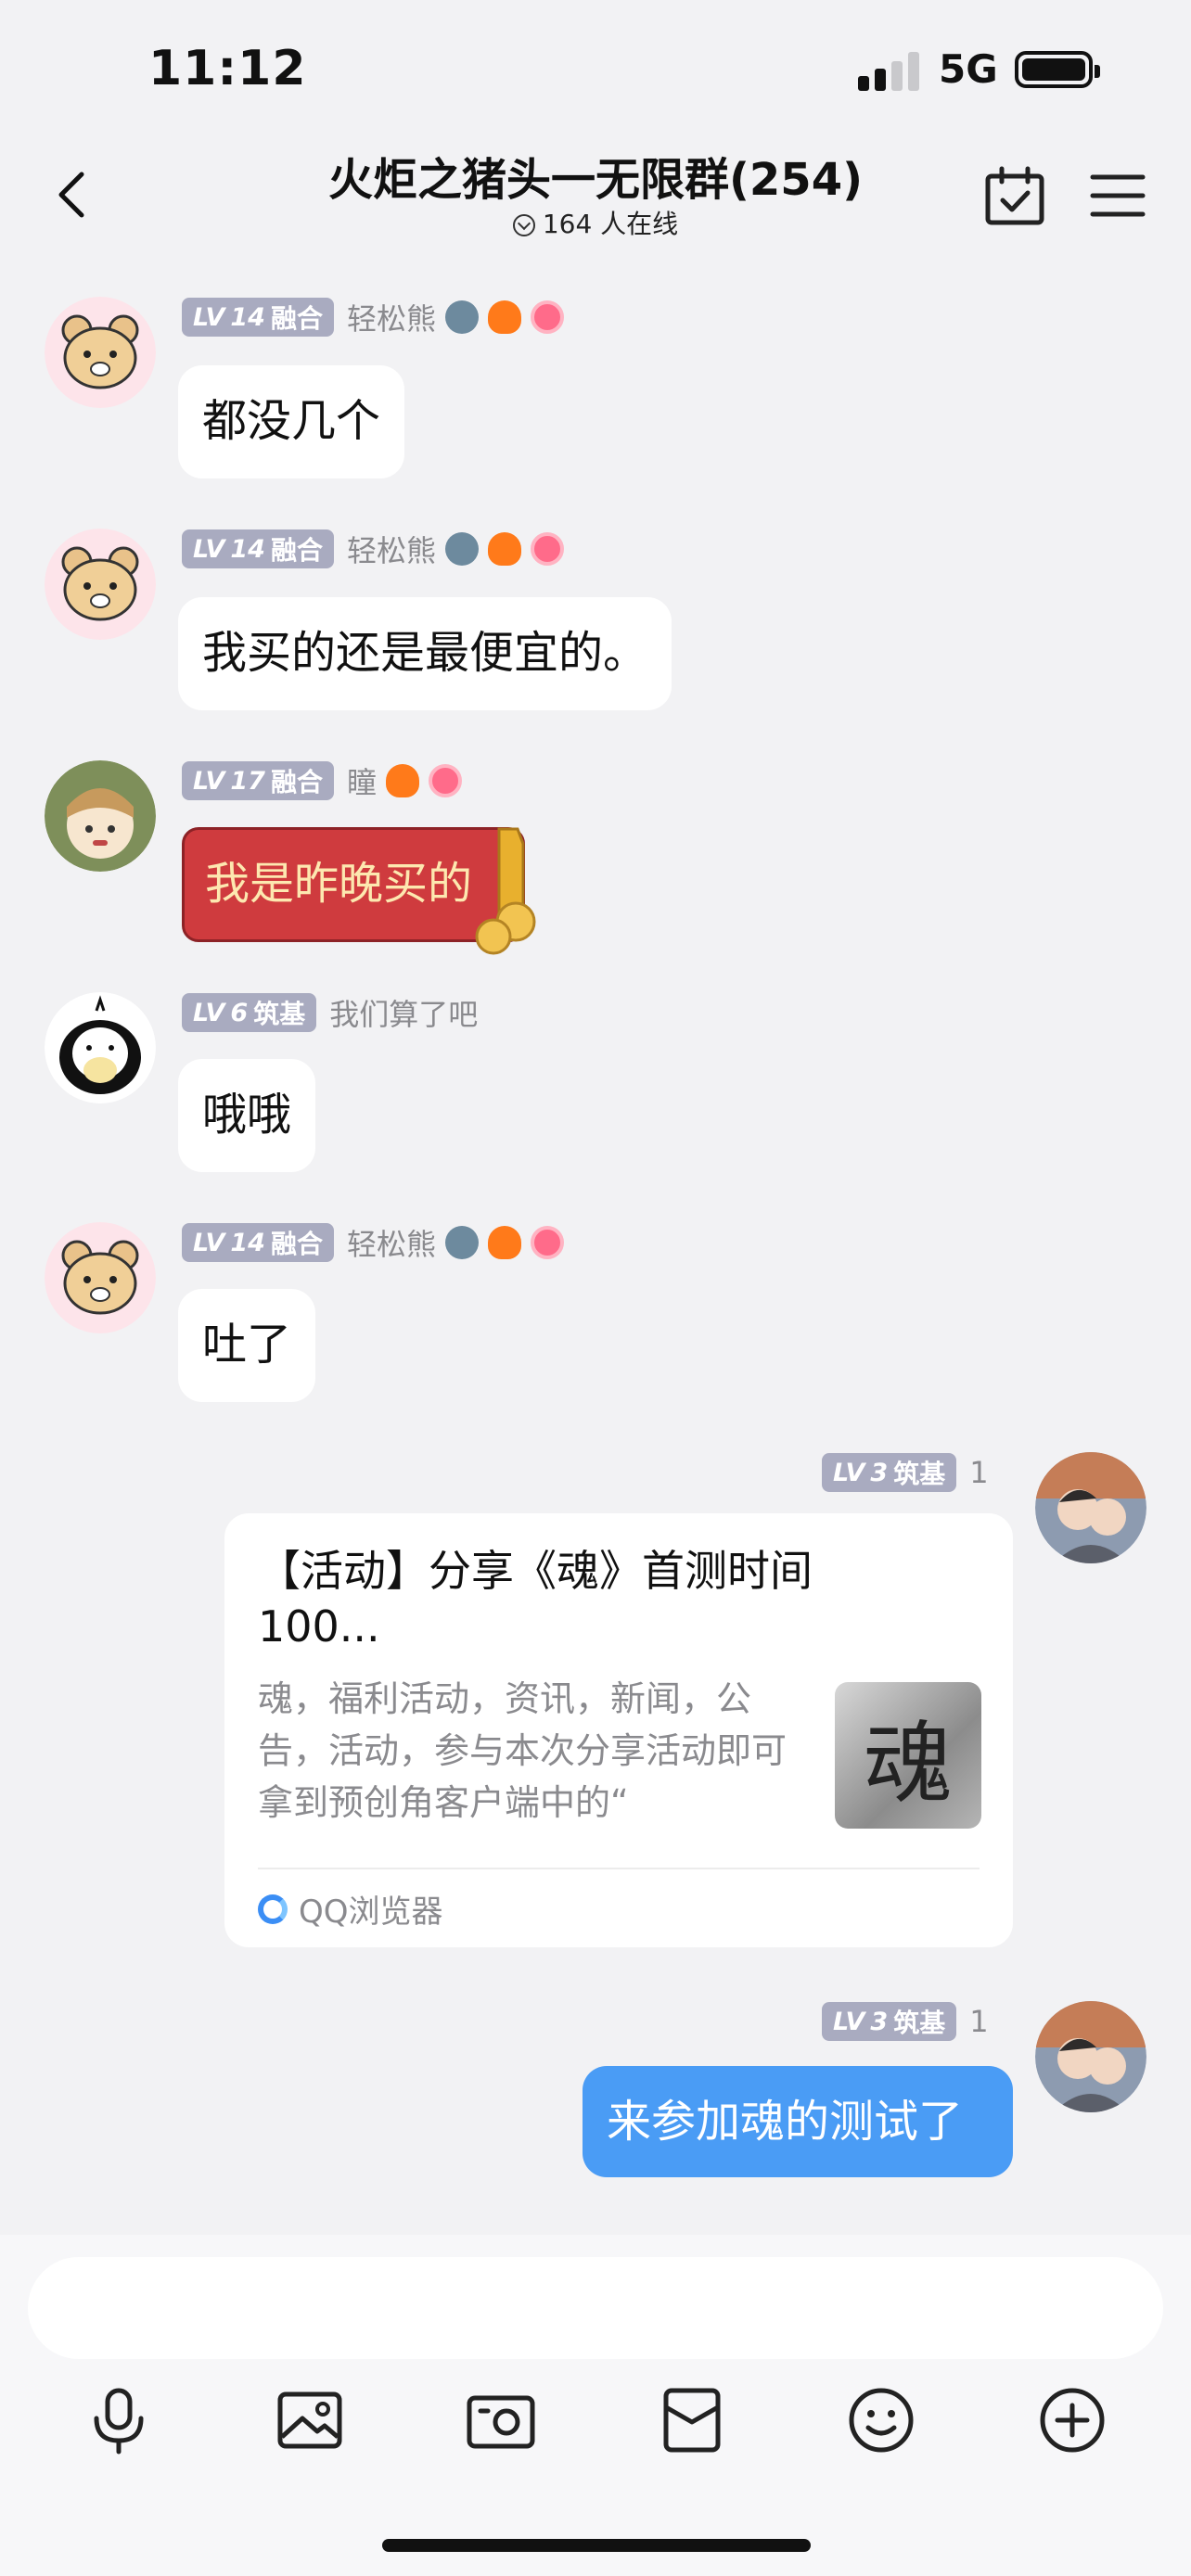  Describe the element at coordinates (908, 1755) in the screenshot. I see `share-card-thumbnail: 魂` at that location.